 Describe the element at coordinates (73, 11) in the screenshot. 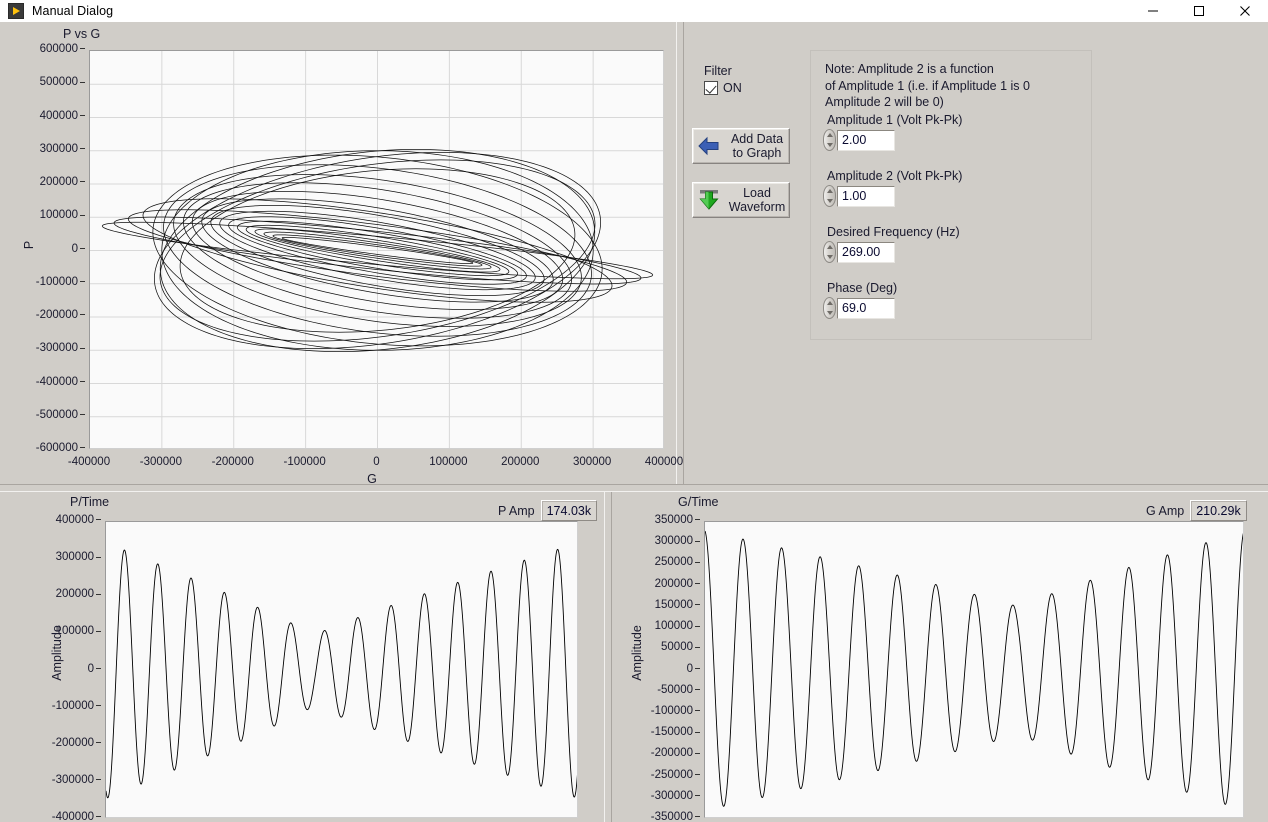

I see `window-title: Manual Dialog` at that location.